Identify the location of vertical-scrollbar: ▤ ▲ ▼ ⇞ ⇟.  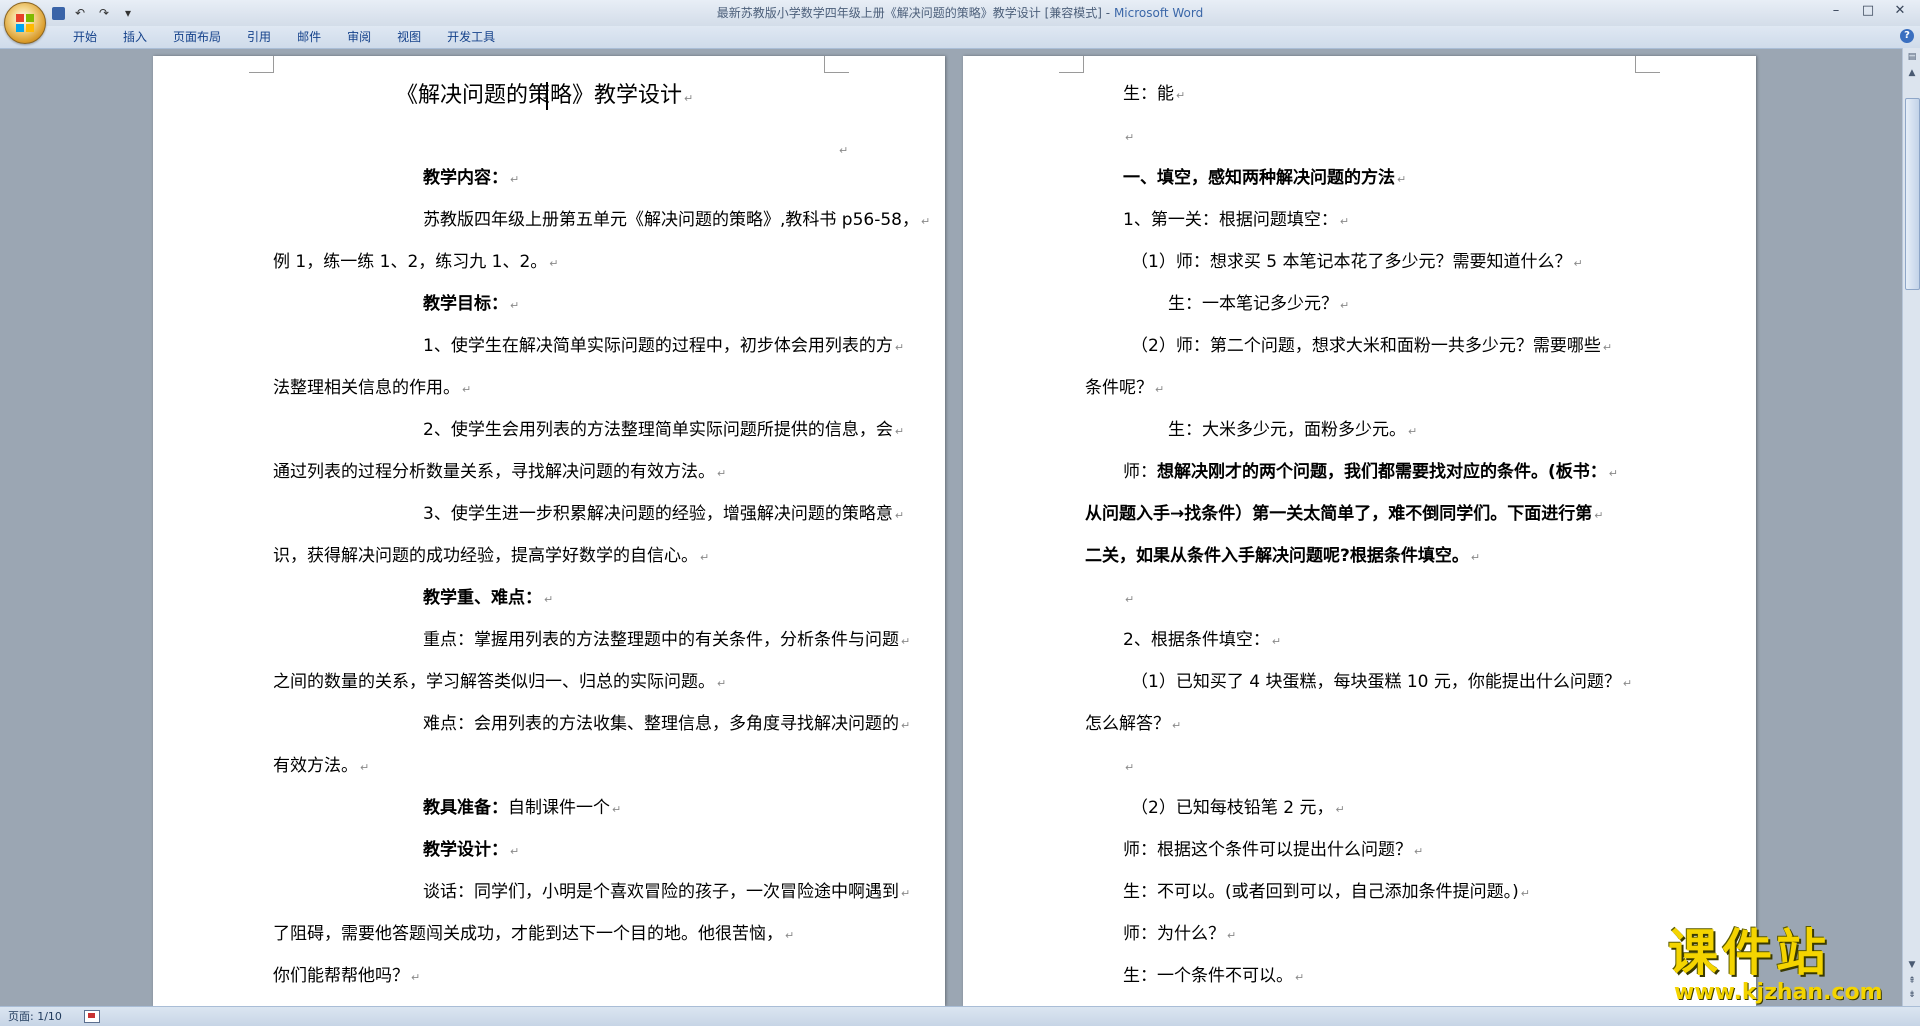
(1911, 527).